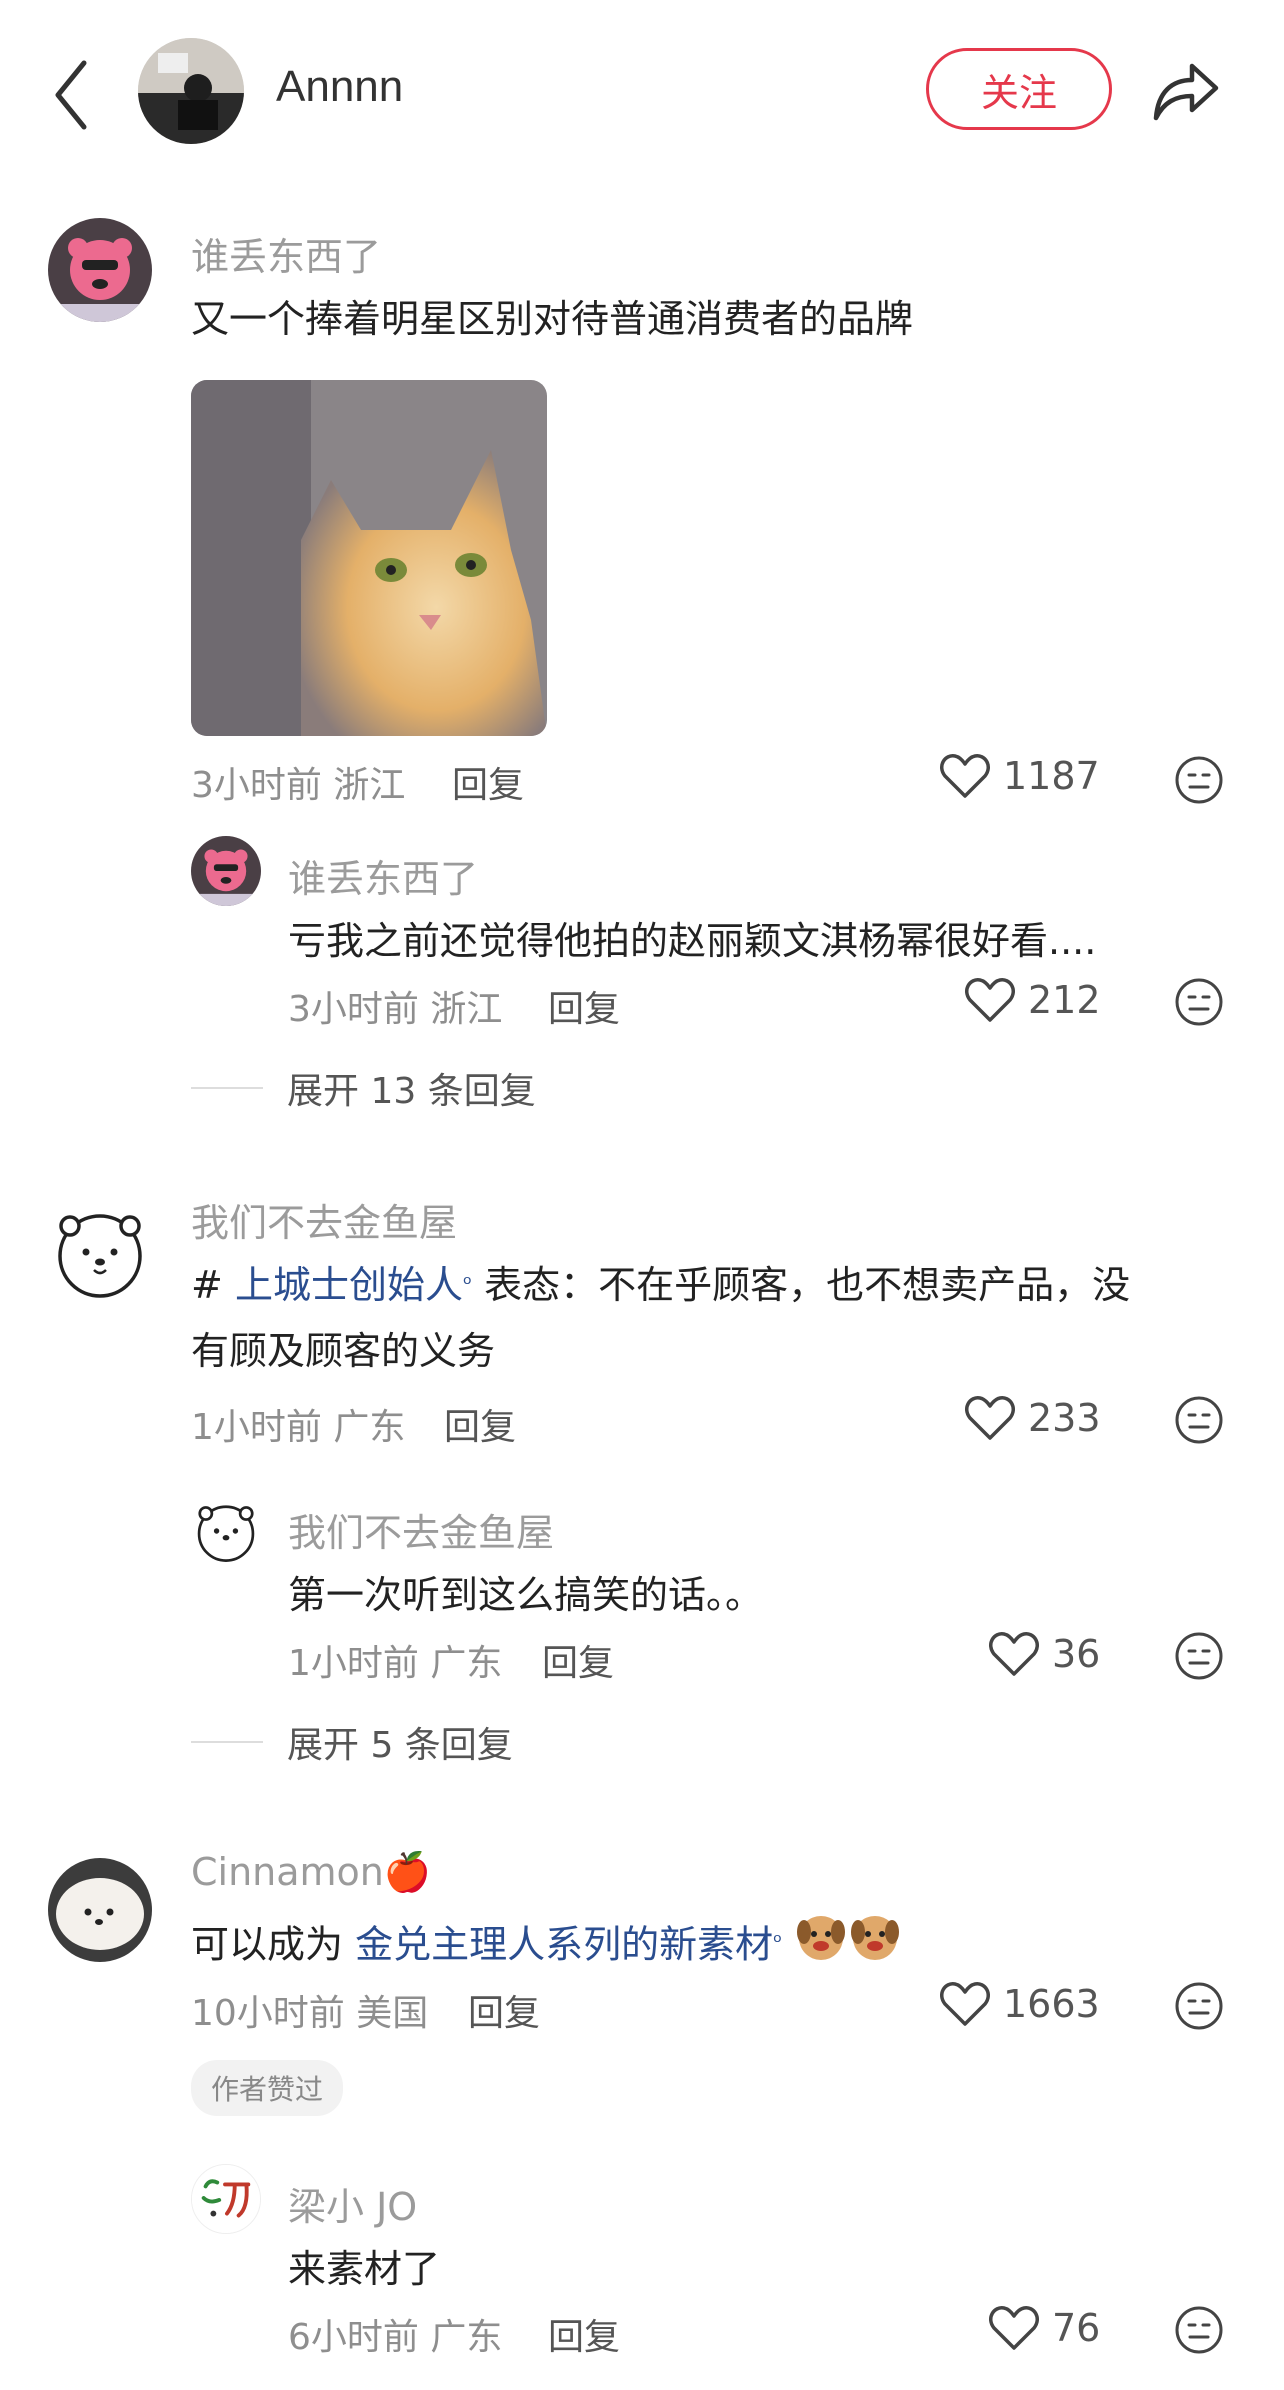 Image resolution: width=1284 pixels, height=2390 pixels. Describe the element at coordinates (267, 2088) in the screenshot. I see `author-liked-badge: 作者赞过` at that location.